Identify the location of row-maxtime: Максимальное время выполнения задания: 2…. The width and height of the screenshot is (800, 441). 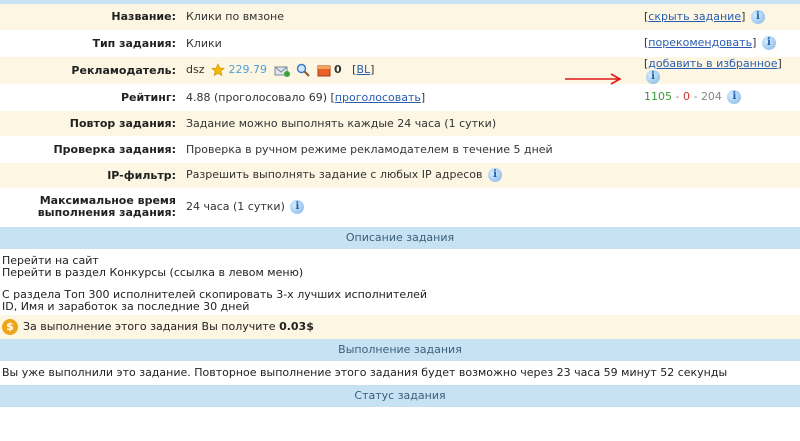
(400, 207).